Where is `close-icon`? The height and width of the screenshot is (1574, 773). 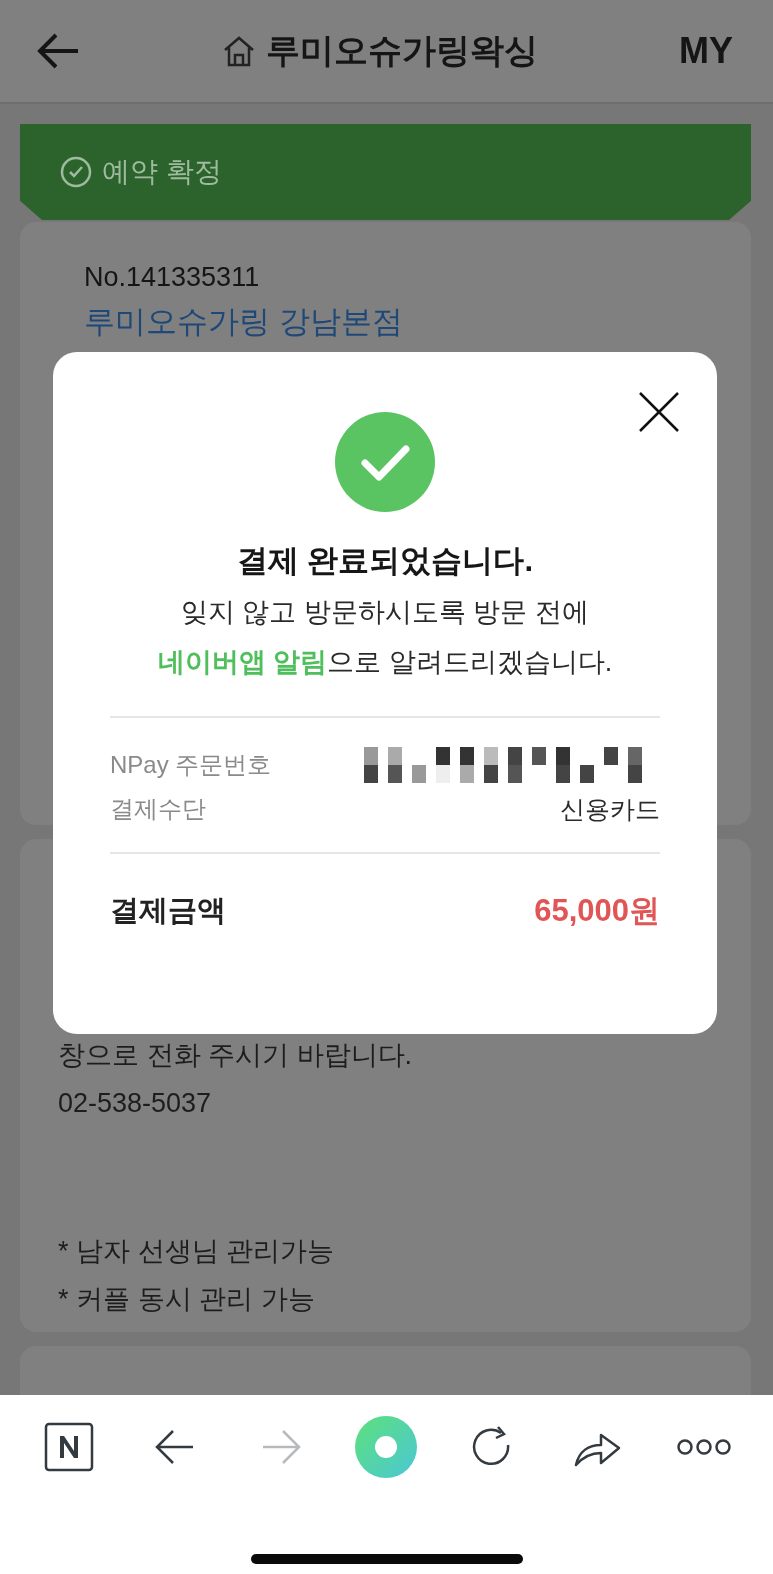 close-icon is located at coordinates (659, 412).